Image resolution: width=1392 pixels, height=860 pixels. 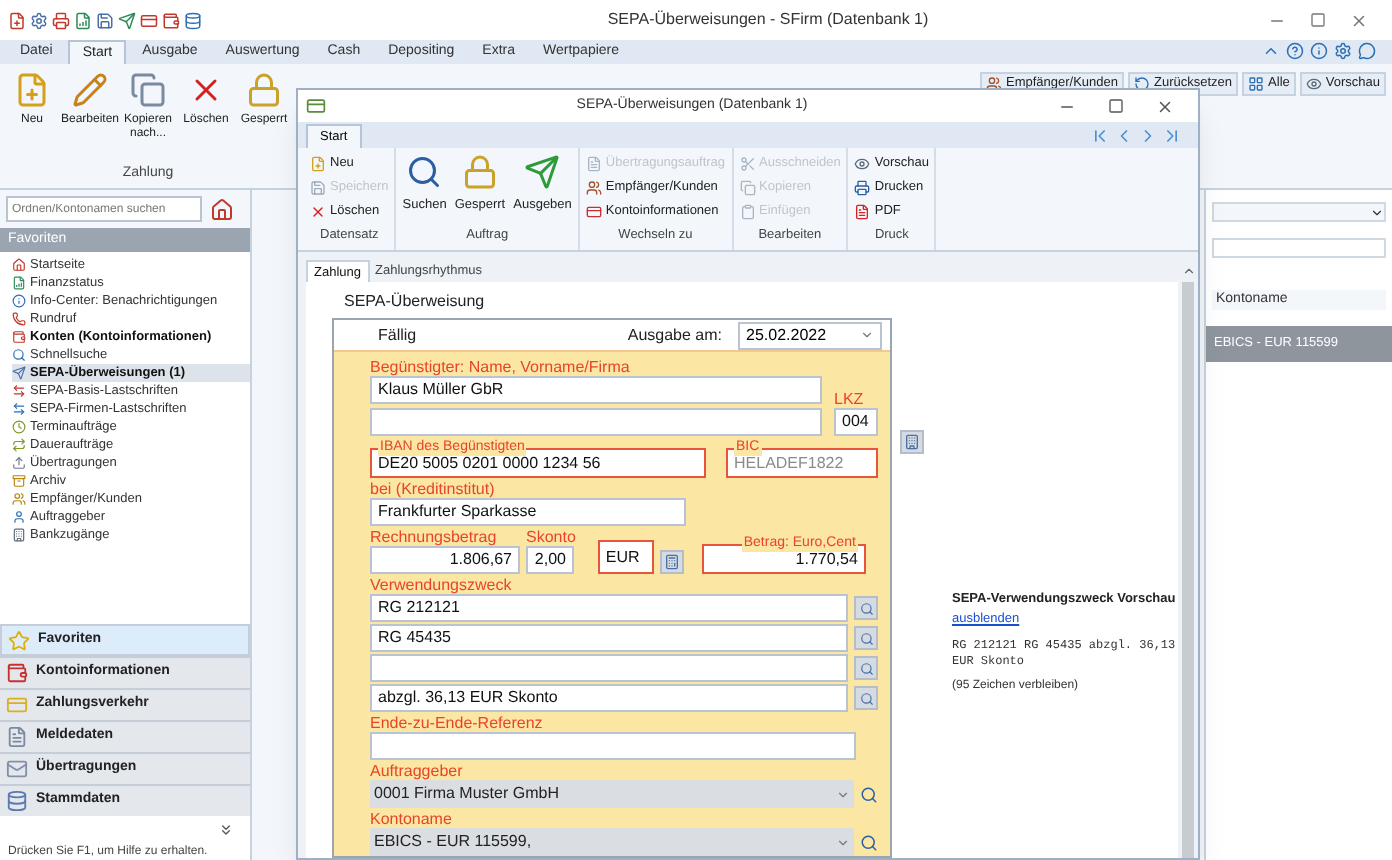 What do you see at coordinates (433, 489) in the screenshot?
I see `field-label: bei (Kreditinstitut)` at bounding box center [433, 489].